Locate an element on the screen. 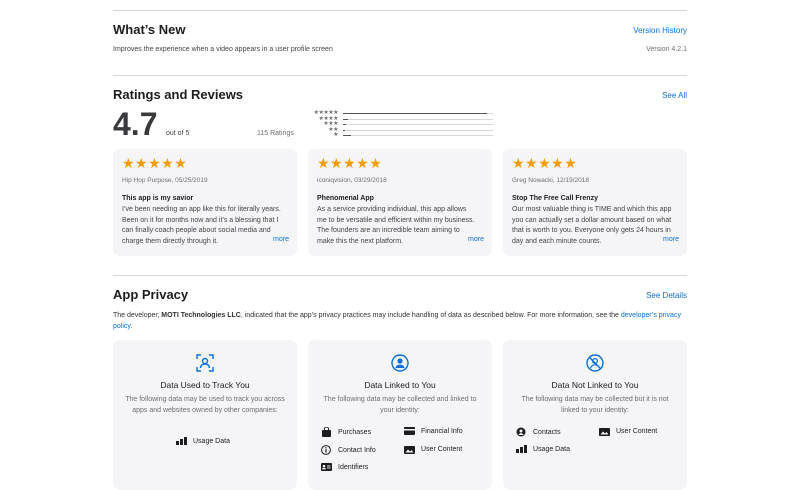  version-label: Version 4.2.1 is located at coordinates (666, 49).